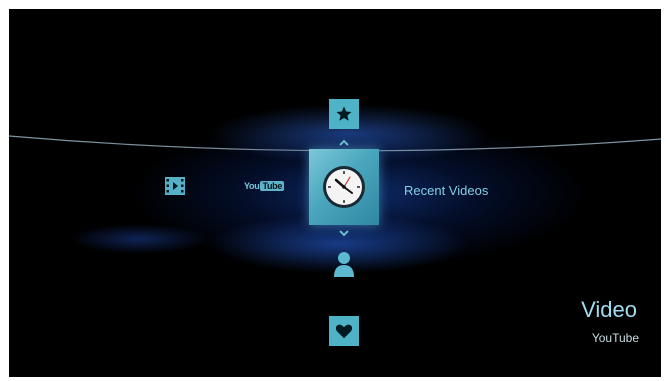 This screenshot has height=381, width=669. What do you see at coordinates (609, 309) in the screenshot?
I see `category-title: Video` at bounding box center [609, 309].